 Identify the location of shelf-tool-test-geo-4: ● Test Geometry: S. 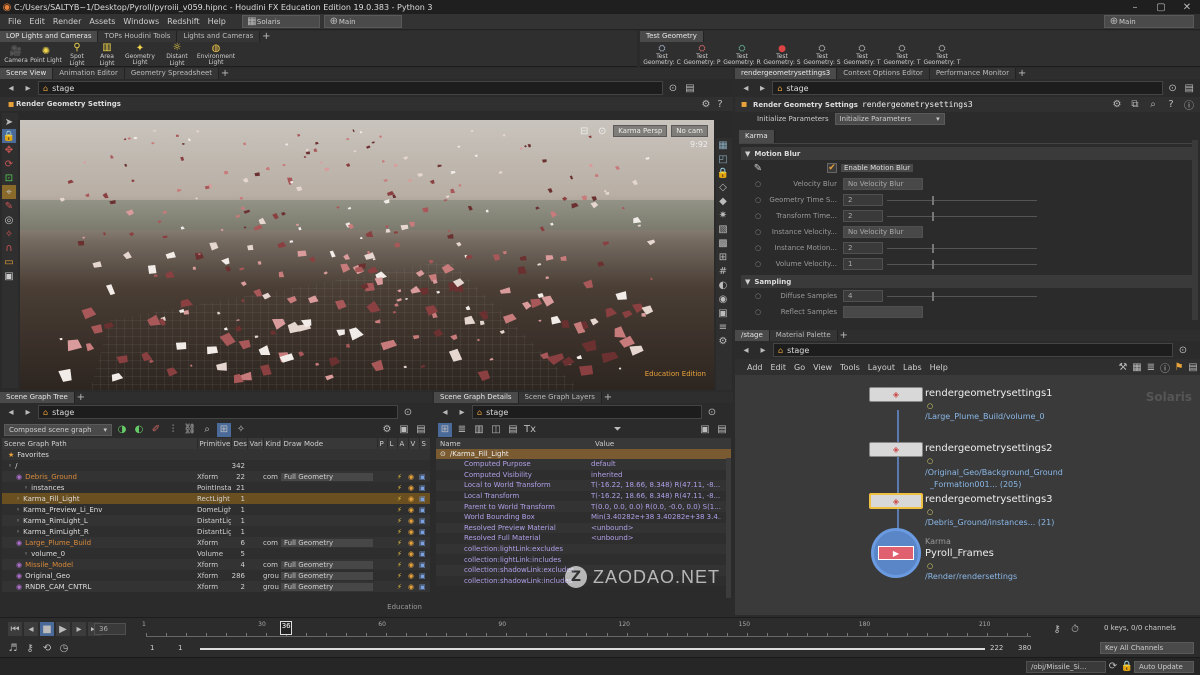
(782, 55).